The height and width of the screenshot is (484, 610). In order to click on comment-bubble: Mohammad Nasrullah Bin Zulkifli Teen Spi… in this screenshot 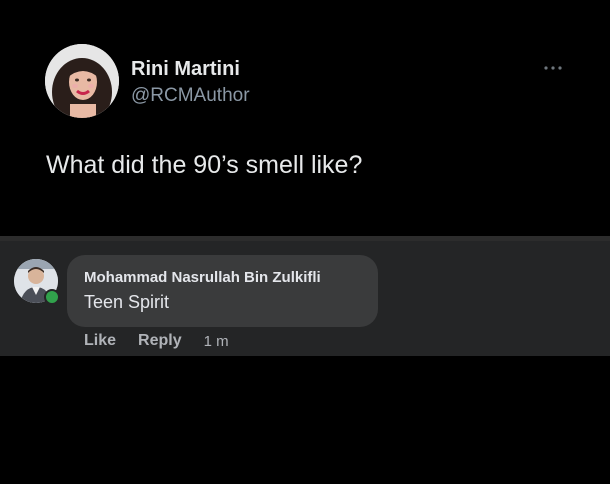, I will do `click(222, 291)`.